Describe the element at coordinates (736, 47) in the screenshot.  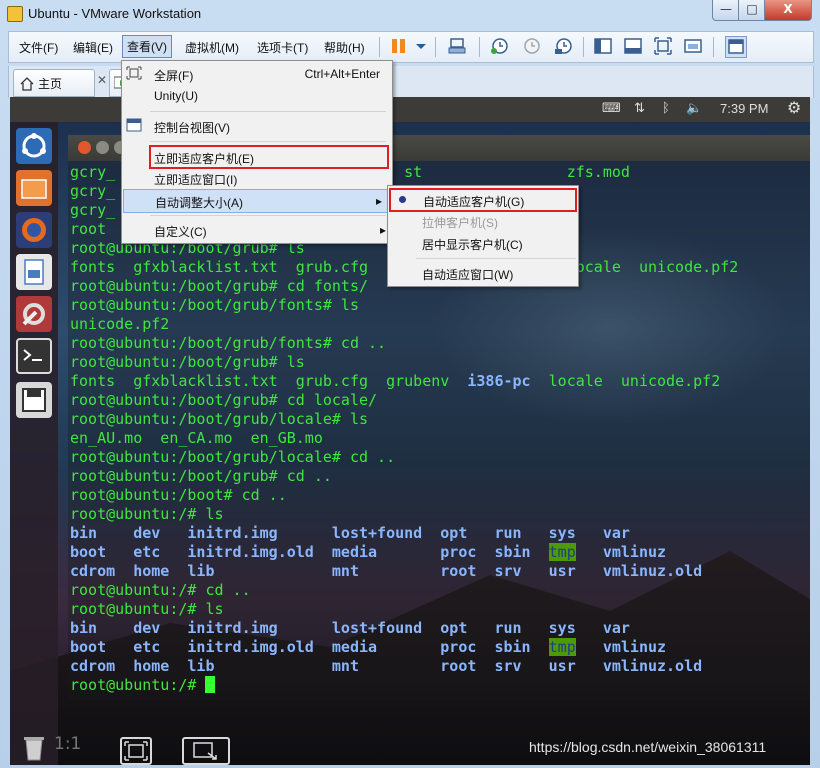
I see `console-view-icon` at that location.